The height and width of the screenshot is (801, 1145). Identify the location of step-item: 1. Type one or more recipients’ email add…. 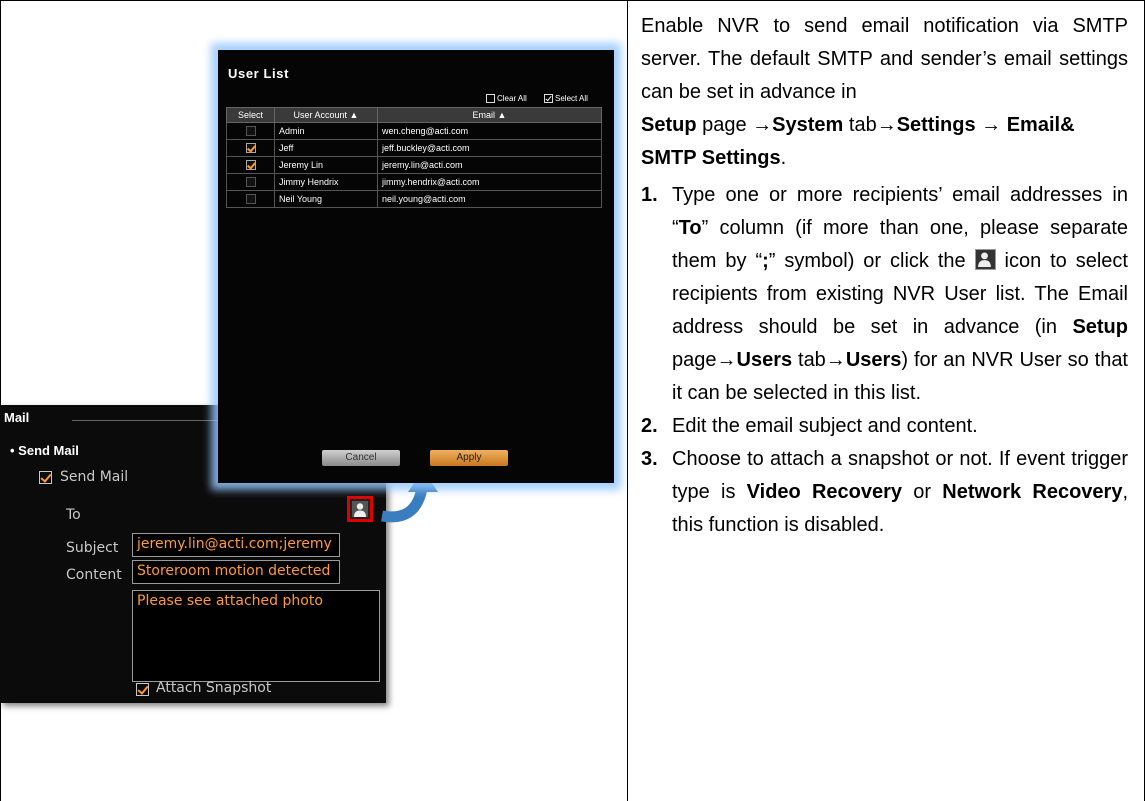
(884, 294).